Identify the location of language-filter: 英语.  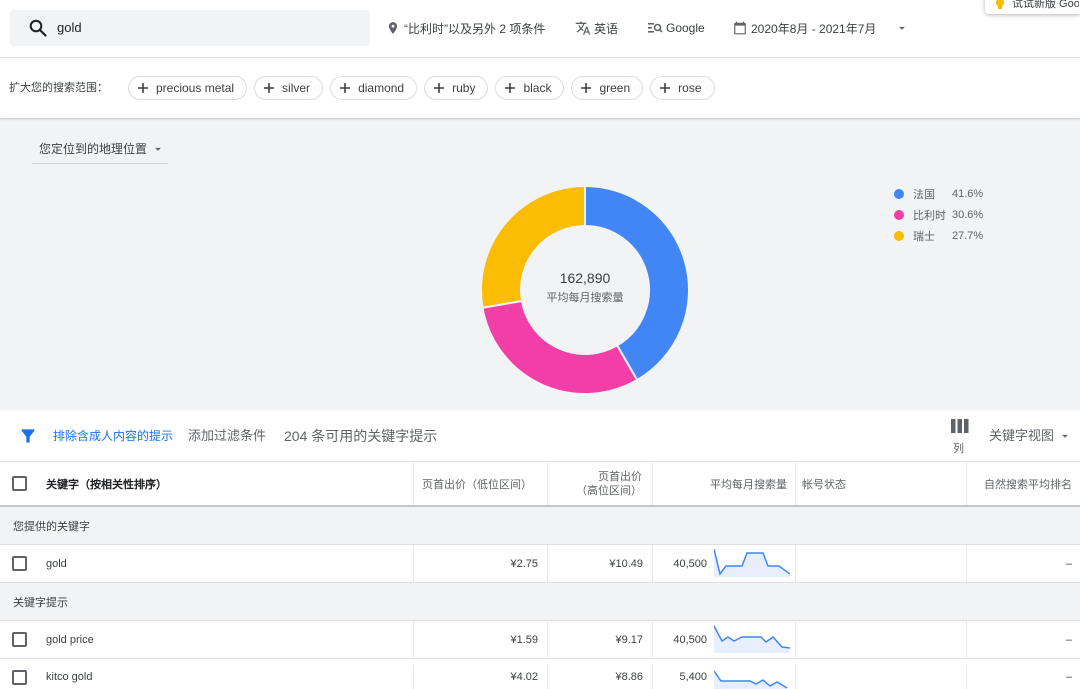
(596, 28).